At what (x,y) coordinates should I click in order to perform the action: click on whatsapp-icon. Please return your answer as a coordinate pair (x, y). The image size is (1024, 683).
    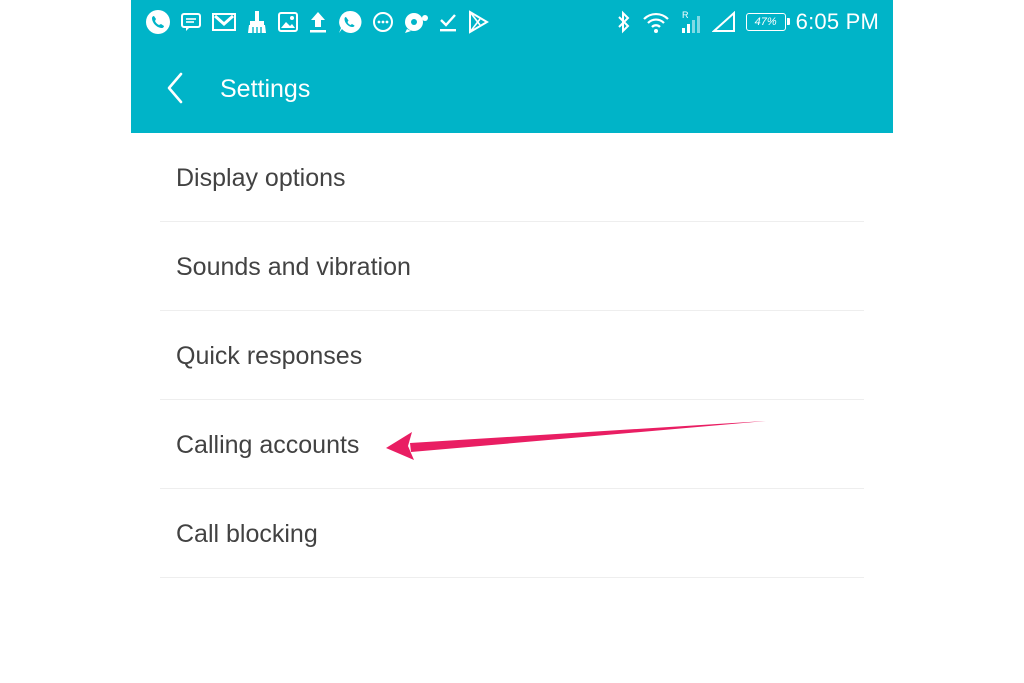
    Looking at the image, I should click on (350, 22).